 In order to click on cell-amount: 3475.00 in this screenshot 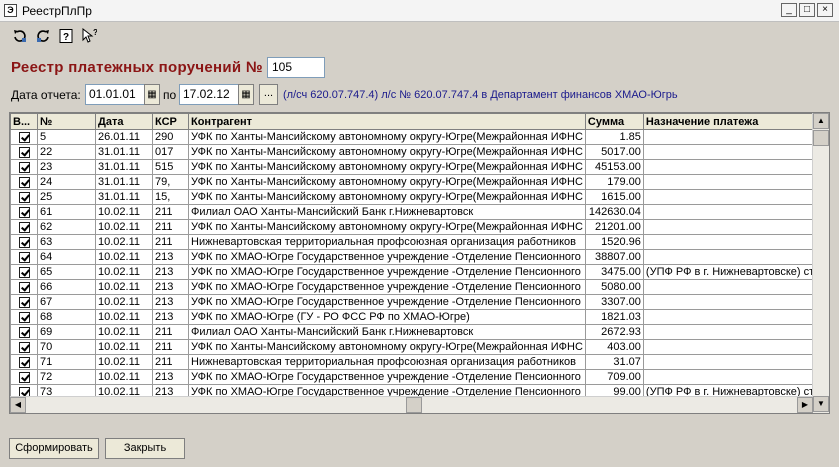, I will do `click(614, 272)`.